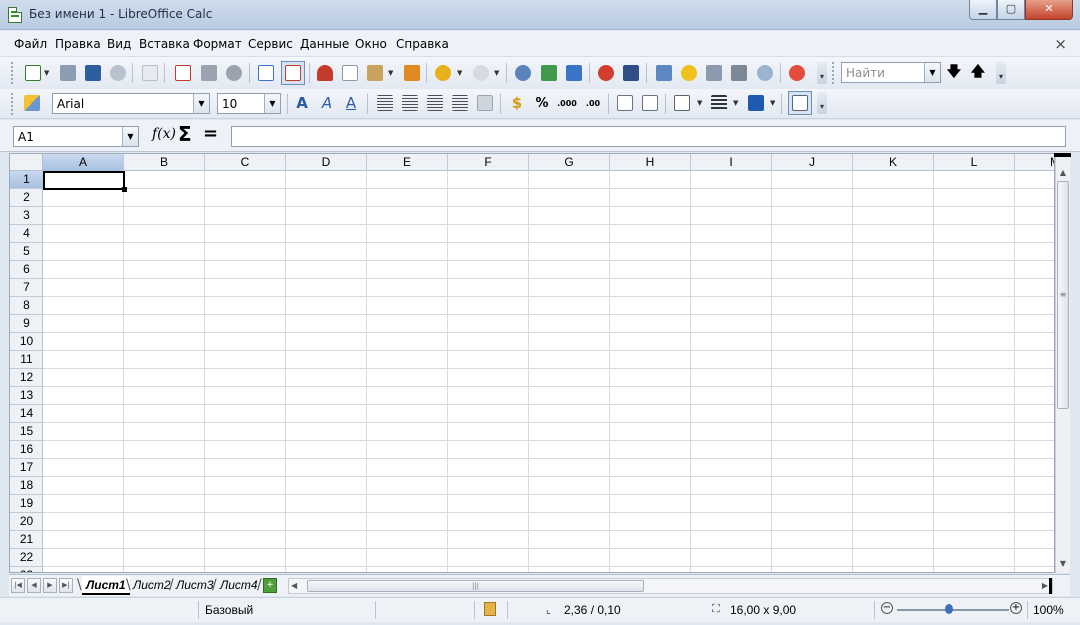  Describe the element at coordinates (229, 610) in the screenshot. I see `page-style: Базовый` at that location.